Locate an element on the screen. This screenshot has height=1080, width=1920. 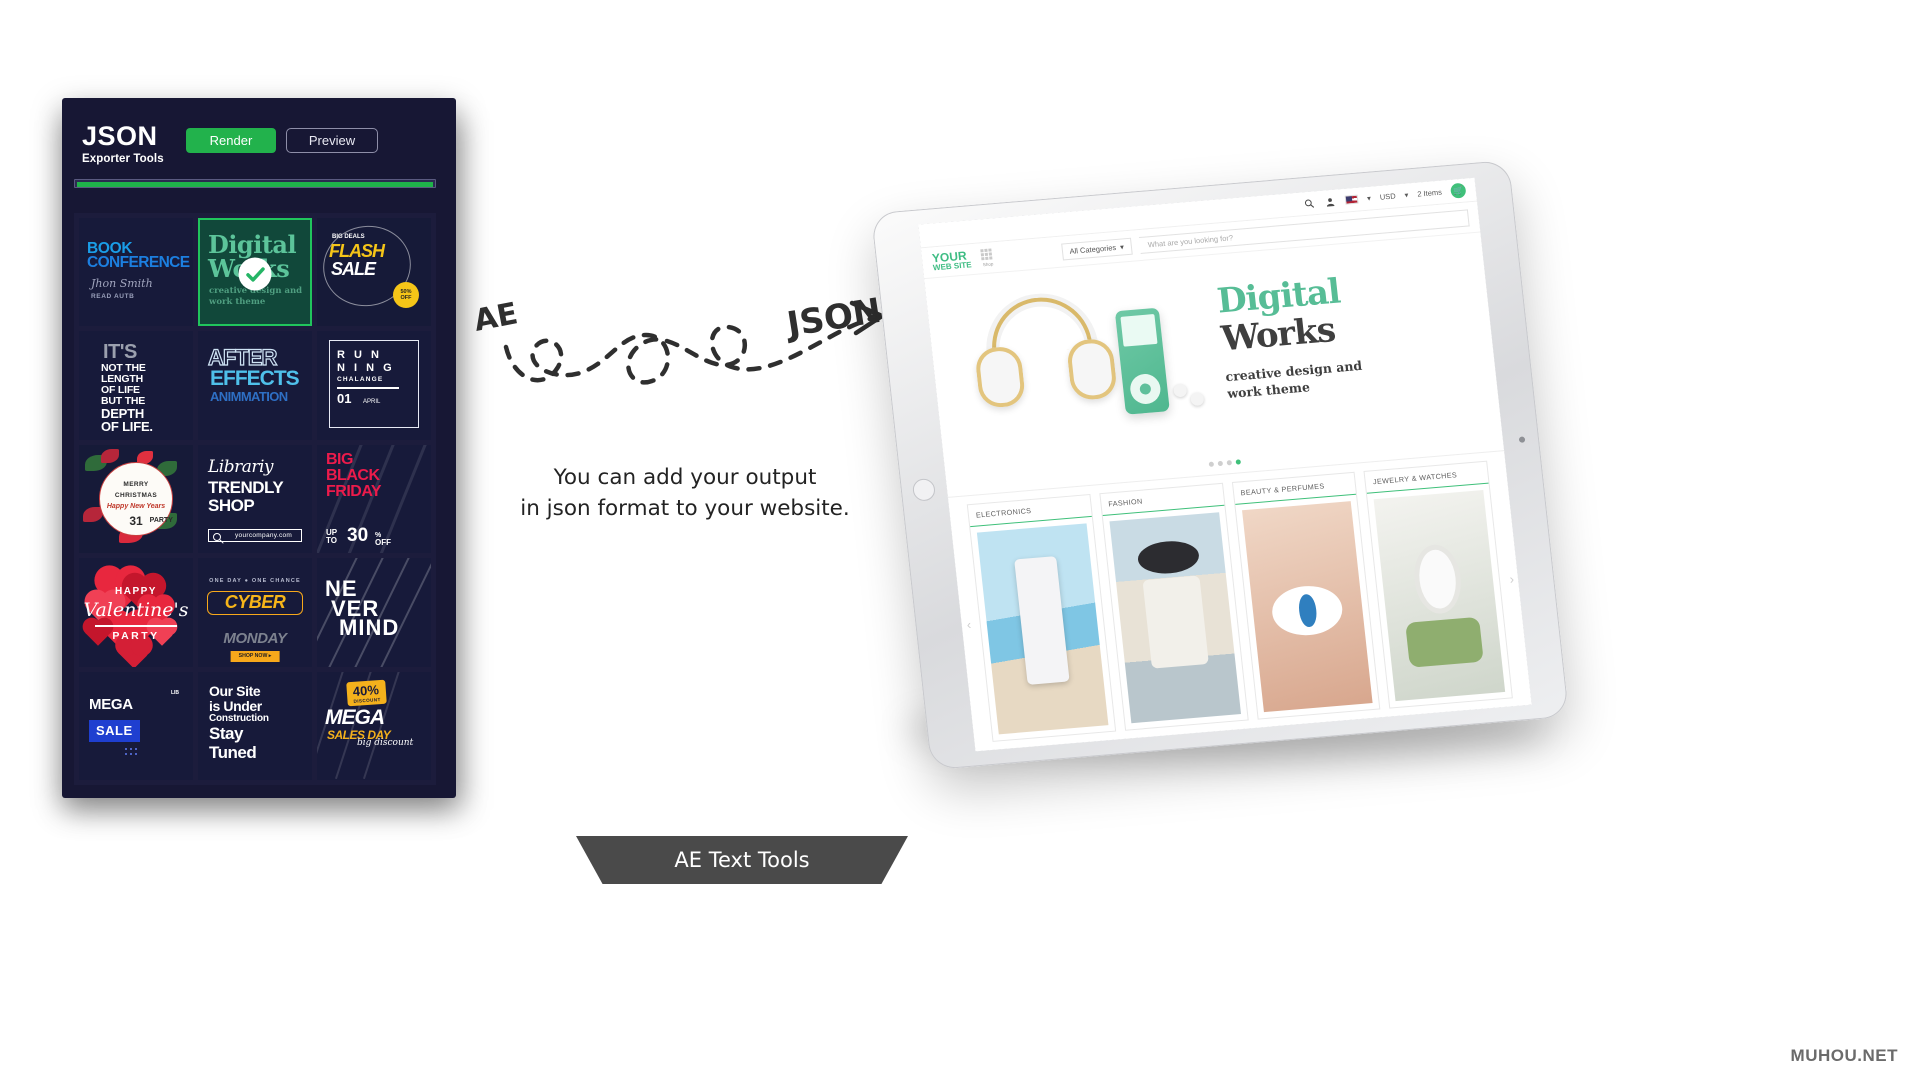
tile-month: APRIL is located at coordinates (372, 402).